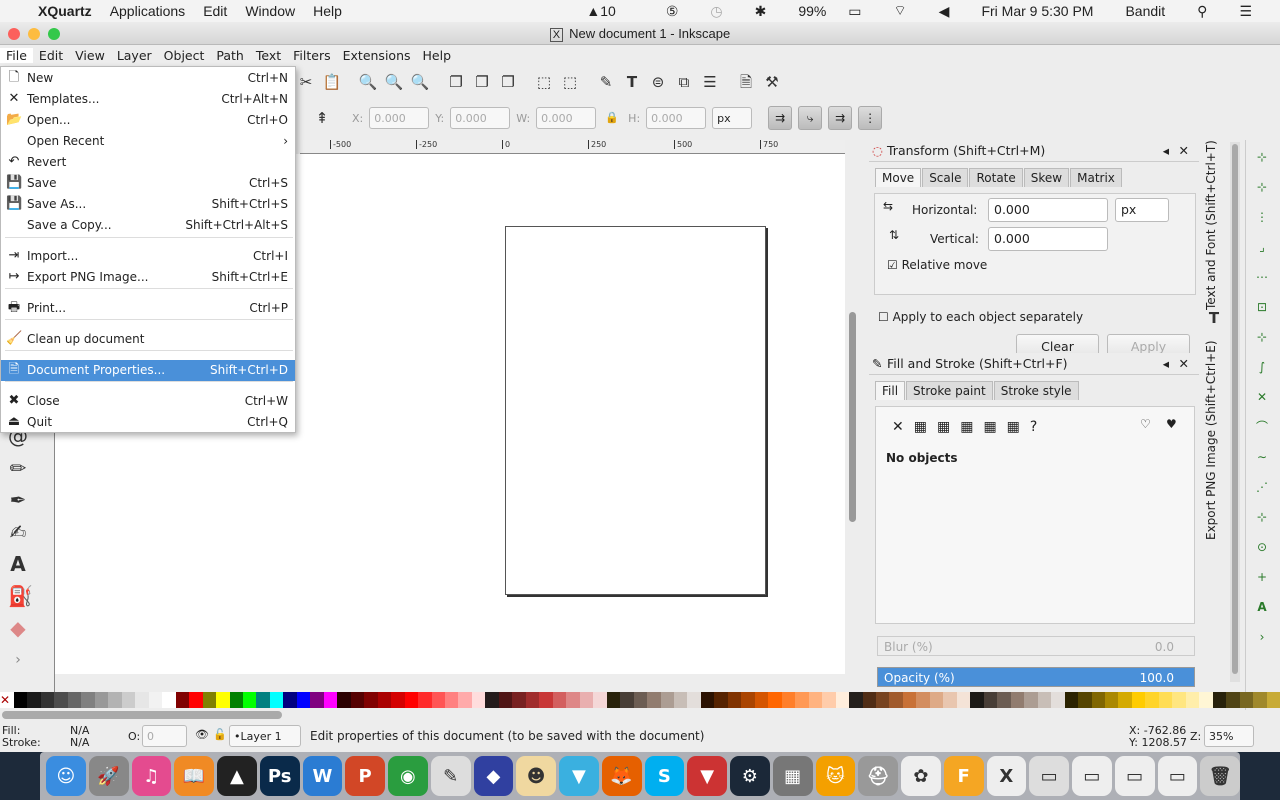 The height and width of the screenshot is (800, 1280). I want to click on transform-gradients-toggle: ⇉, so click(840, 118).